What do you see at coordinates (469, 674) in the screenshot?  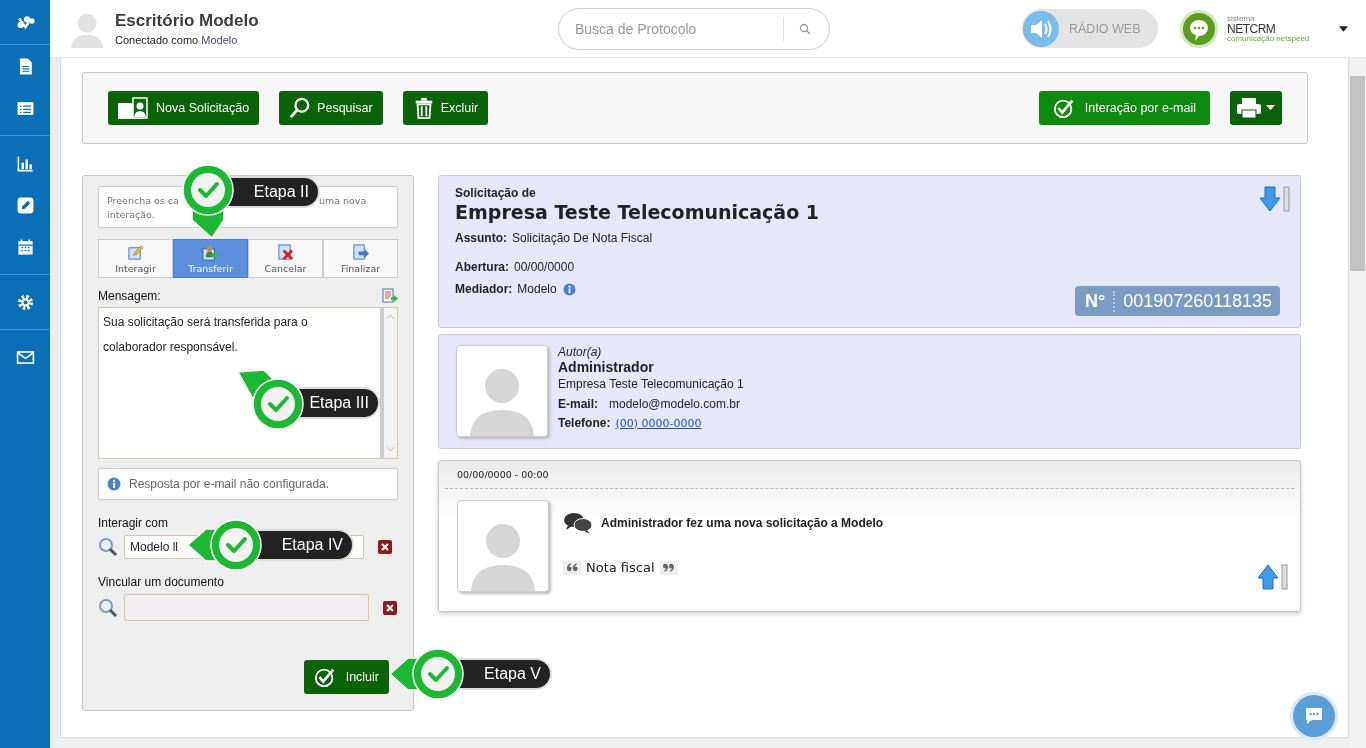 I see `step-tooltip: Etapa V` at bounding box center [469, 674].